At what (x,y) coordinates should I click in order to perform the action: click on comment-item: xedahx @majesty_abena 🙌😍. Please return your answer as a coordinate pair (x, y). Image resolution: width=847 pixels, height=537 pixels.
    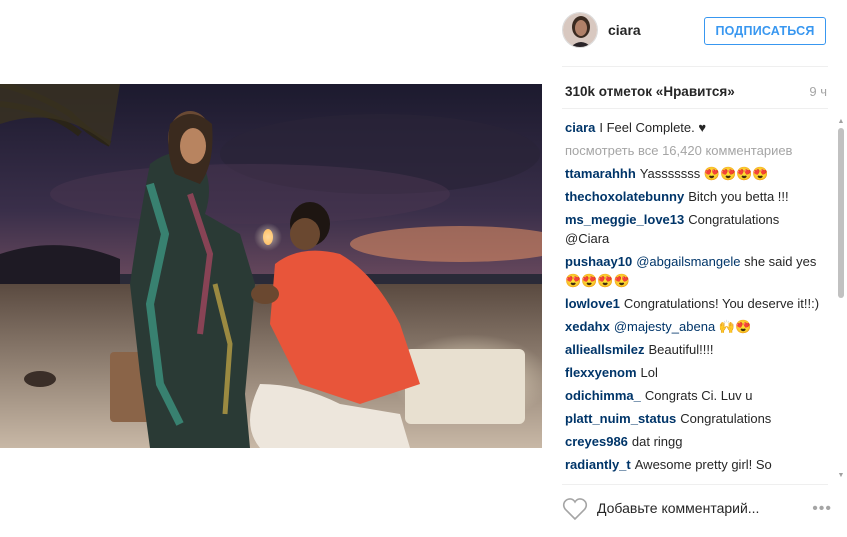
    Looking at the image, I should click on (696, 326).